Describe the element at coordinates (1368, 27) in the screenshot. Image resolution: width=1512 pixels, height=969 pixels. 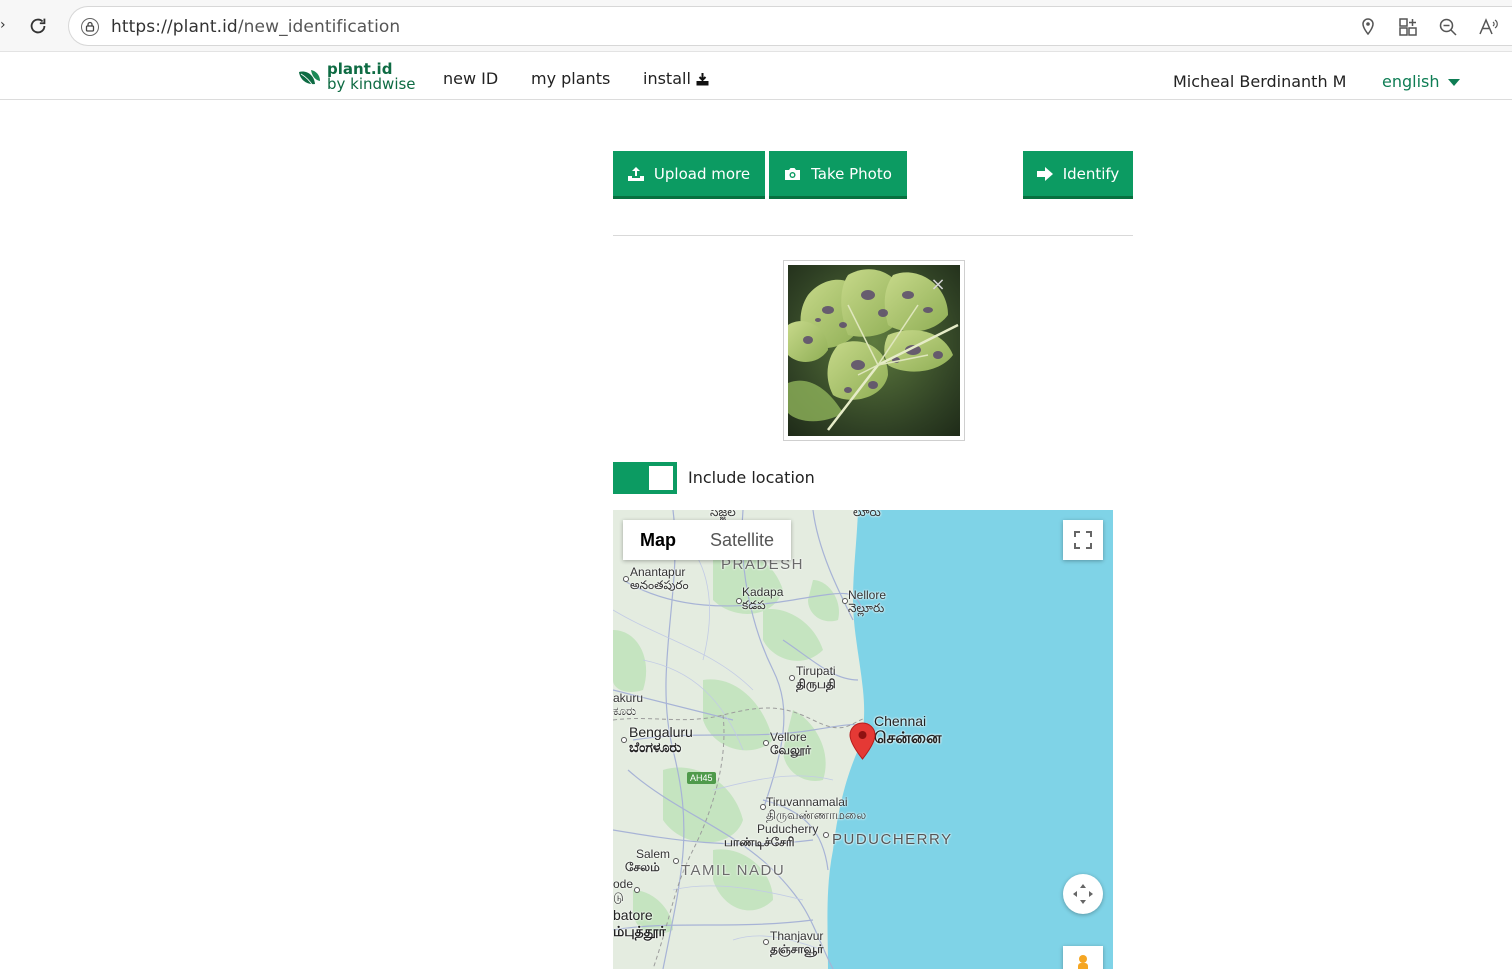
I see `location-pin-icon` at that location.